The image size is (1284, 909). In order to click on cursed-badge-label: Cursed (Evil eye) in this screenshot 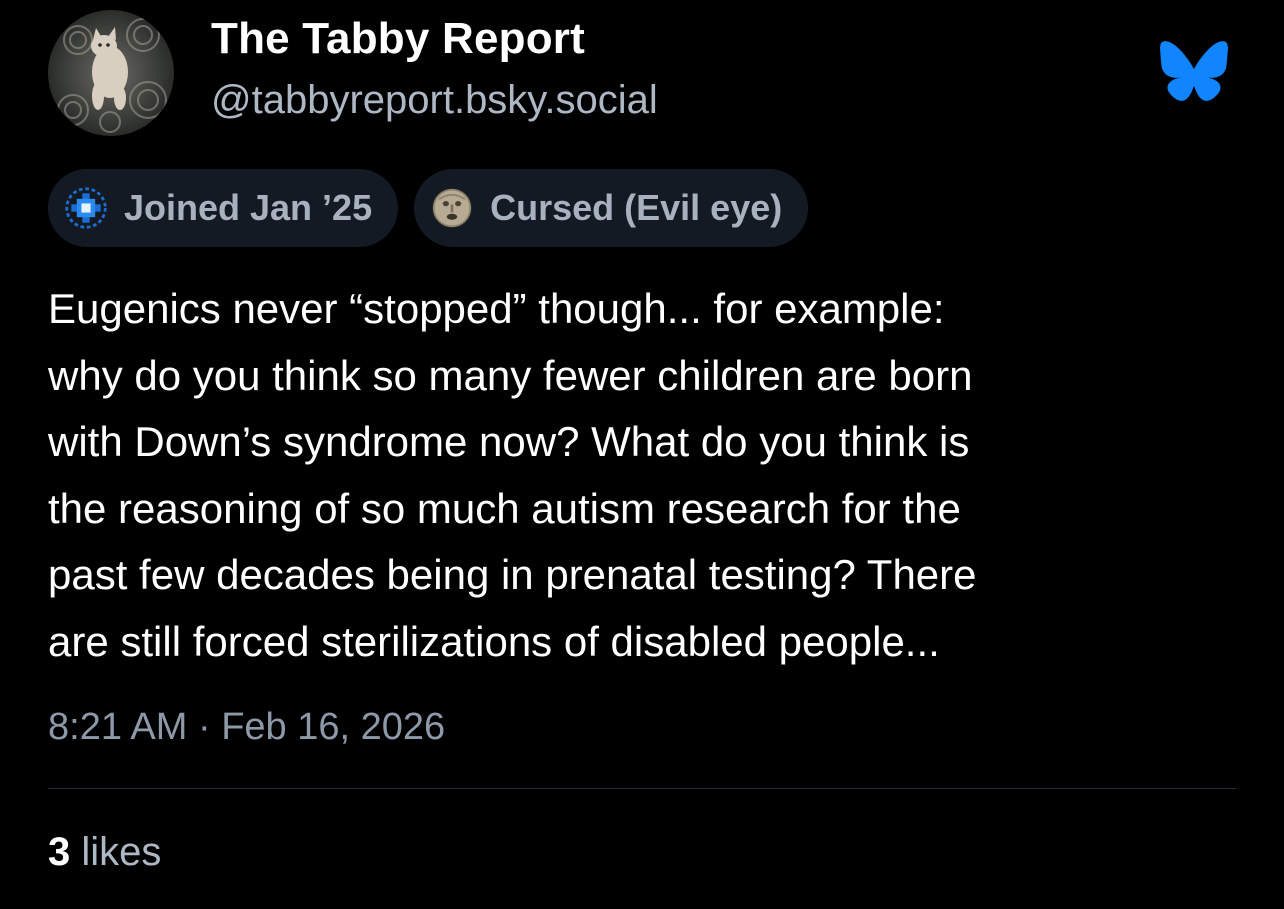, I will do `click(636, 207)`.